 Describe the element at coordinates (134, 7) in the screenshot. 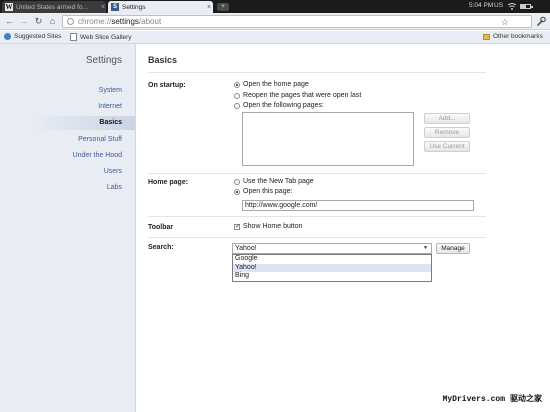

I see `tab-title: Settings` at that location.